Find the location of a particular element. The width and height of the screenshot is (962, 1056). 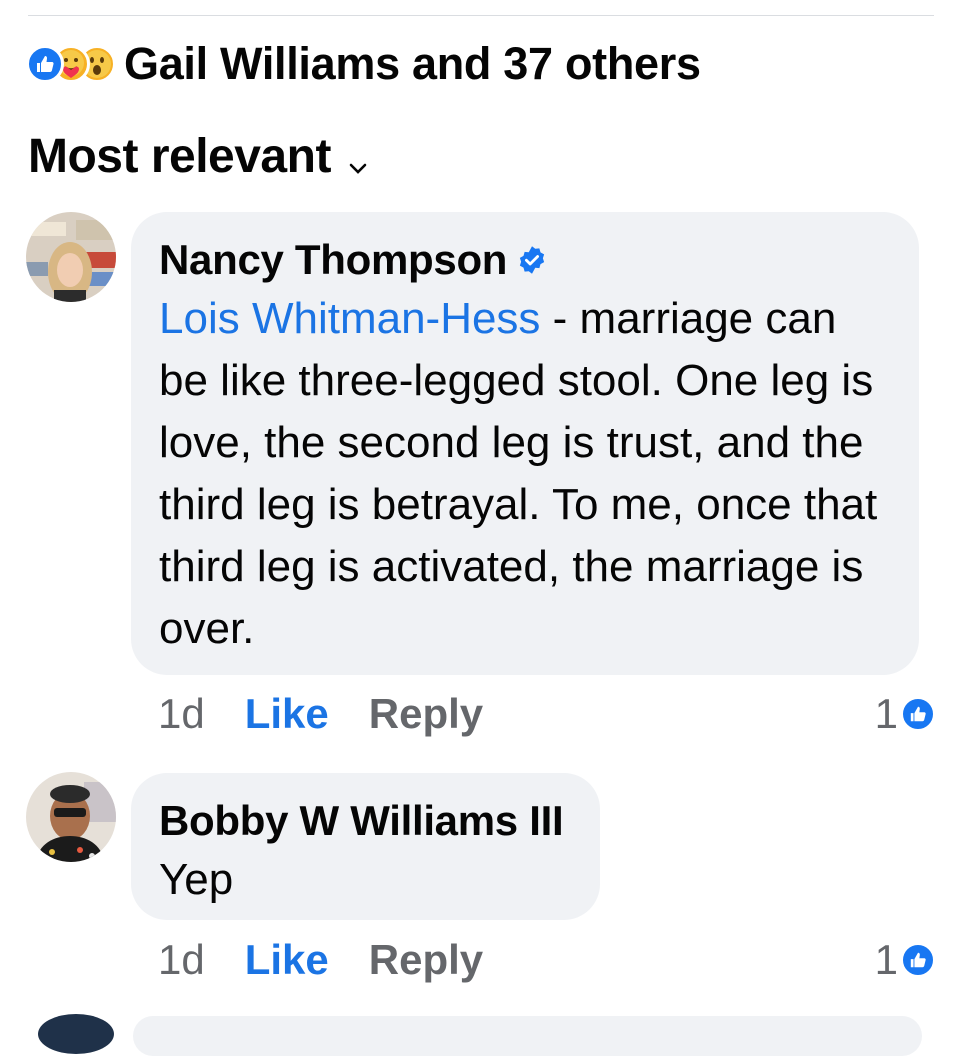

top-divider is located at coordinates (481, 15).